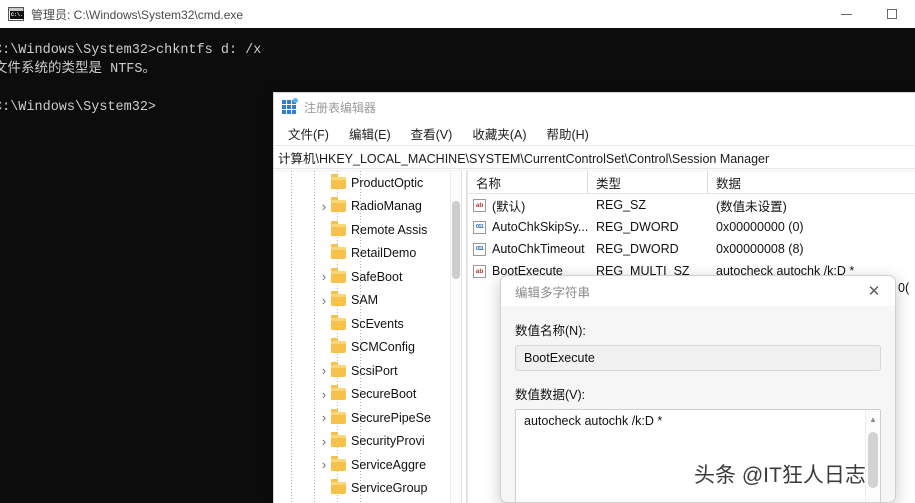 The height and width of the screenshot is (503, 915). Describe the element at coordinates (377, 323) in the screenshot. I see `tree-item-label: ScEvents` at that location.